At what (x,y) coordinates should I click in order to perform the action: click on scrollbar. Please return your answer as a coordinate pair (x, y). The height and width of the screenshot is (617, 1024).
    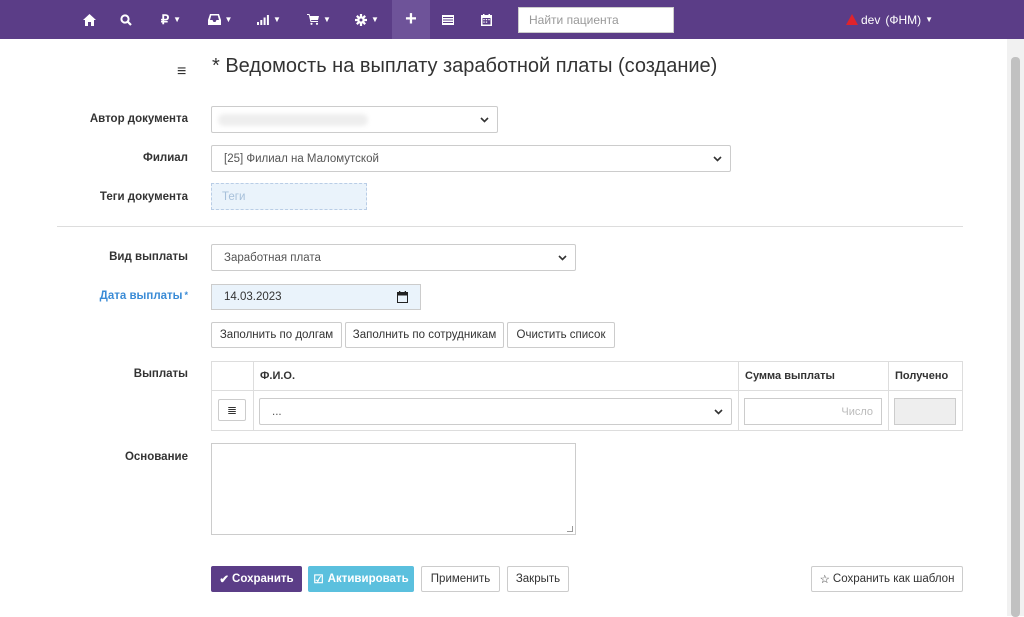
    Looking at the image, I should click on (1015, 328).